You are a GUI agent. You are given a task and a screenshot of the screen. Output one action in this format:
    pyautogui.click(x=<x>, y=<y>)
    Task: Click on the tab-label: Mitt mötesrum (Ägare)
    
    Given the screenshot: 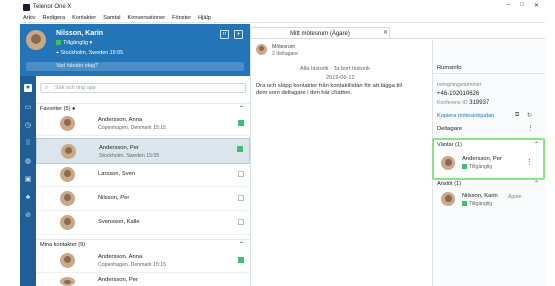 What is the action you would take?
    pyautogui.click(x=320, y=34)
    